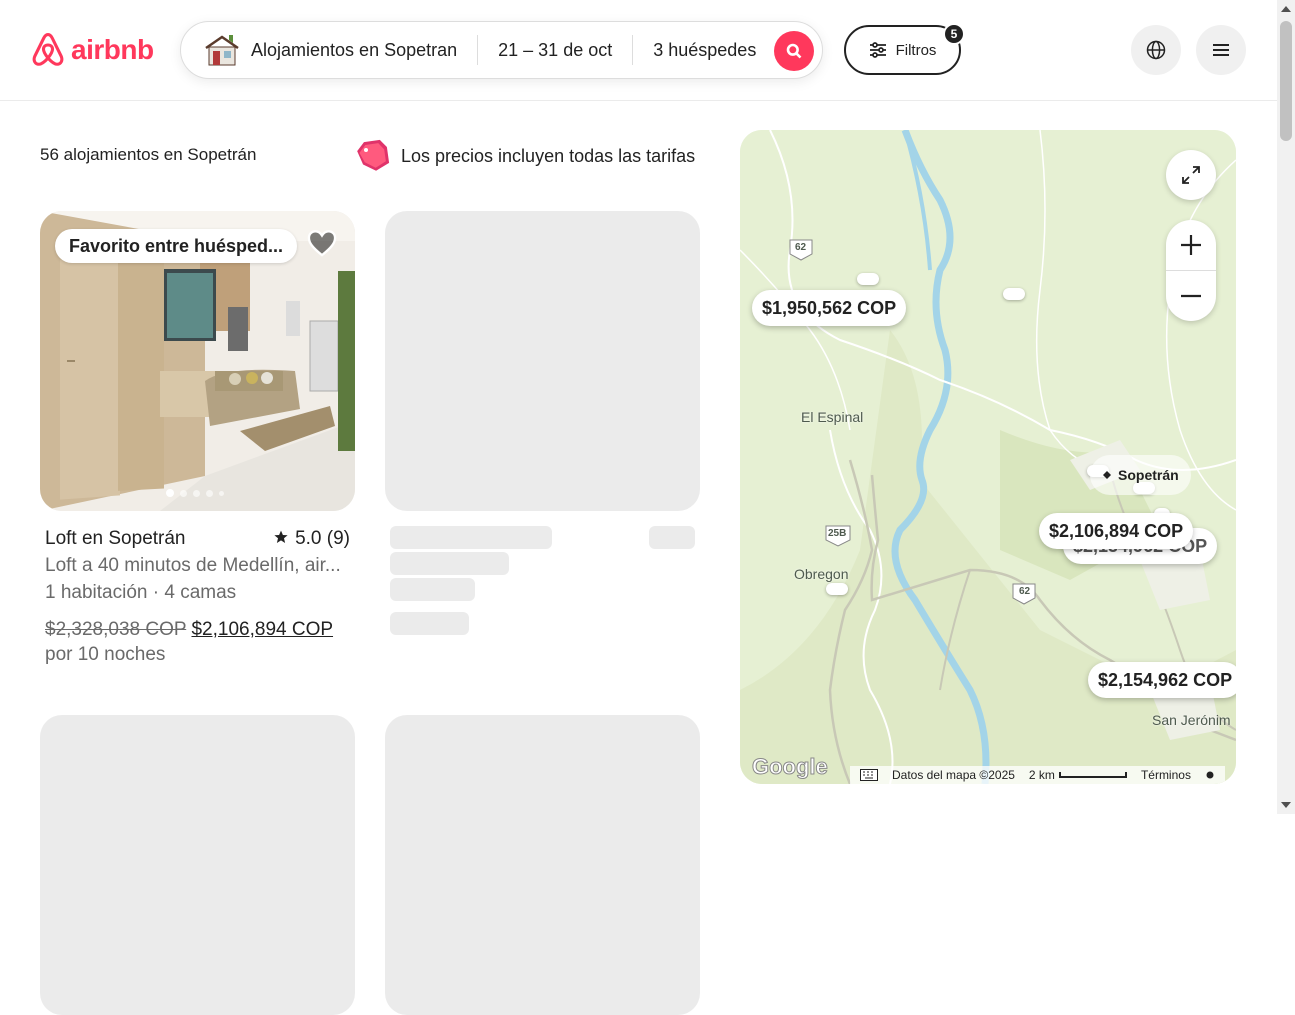  I want to click on search-button, so click(794, 51).